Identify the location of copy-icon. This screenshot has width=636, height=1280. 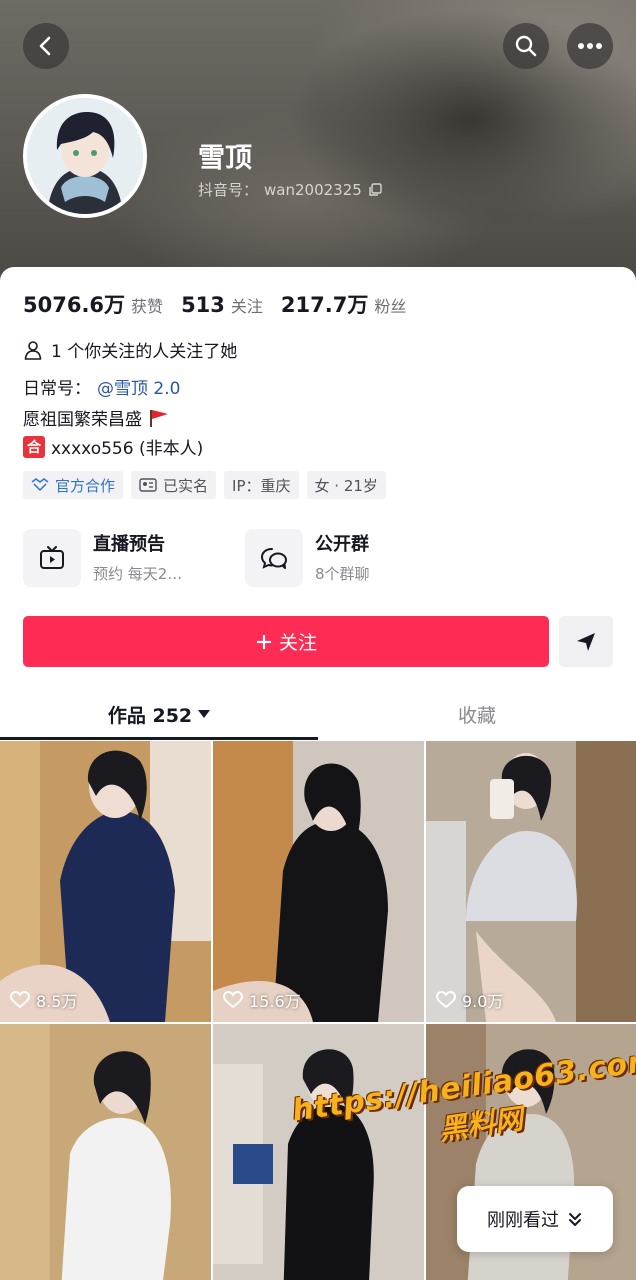
(375, 189).